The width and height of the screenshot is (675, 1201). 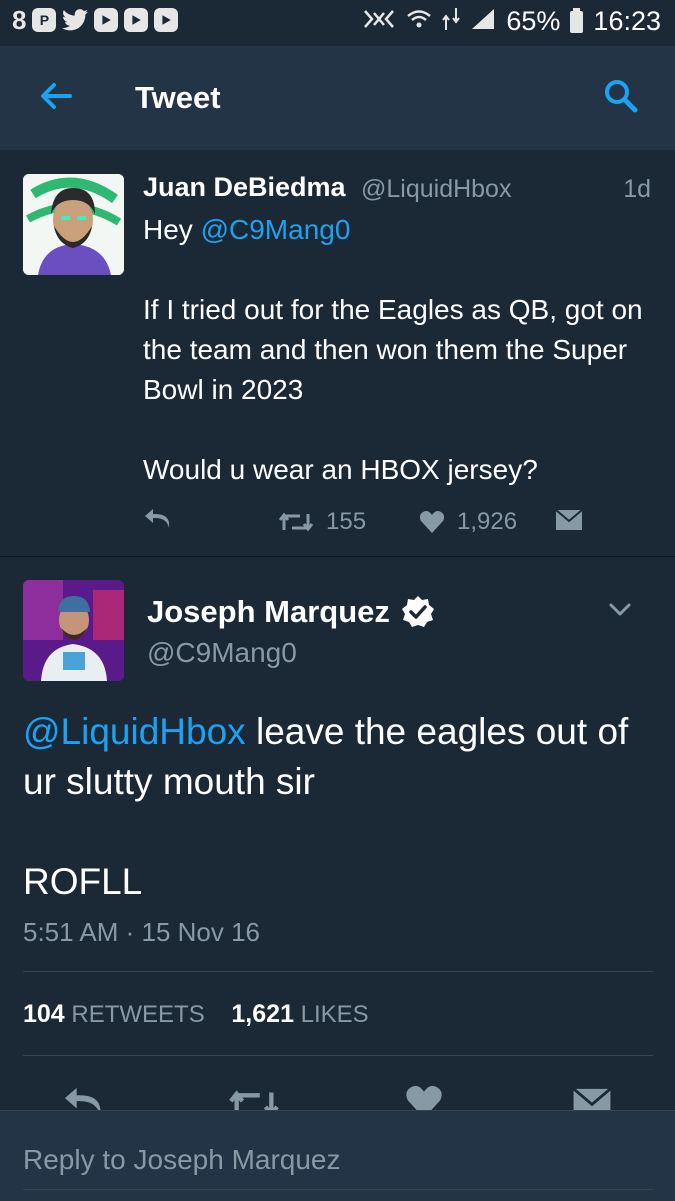 I want to click on retweet-button: 155, so click(x=322, y=522).